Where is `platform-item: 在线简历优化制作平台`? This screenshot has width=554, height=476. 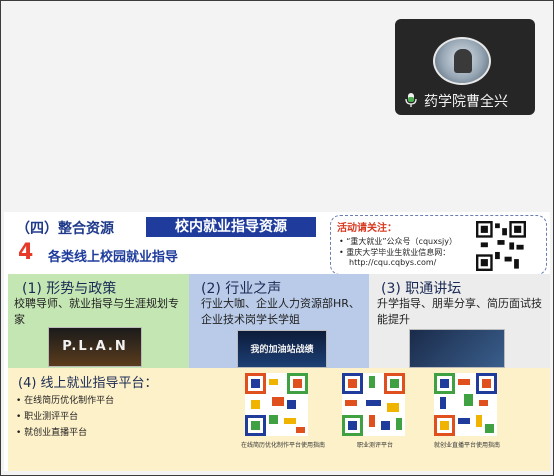
platform-item: 在线简历优化制作平台 is located at coordinates (65, 399).